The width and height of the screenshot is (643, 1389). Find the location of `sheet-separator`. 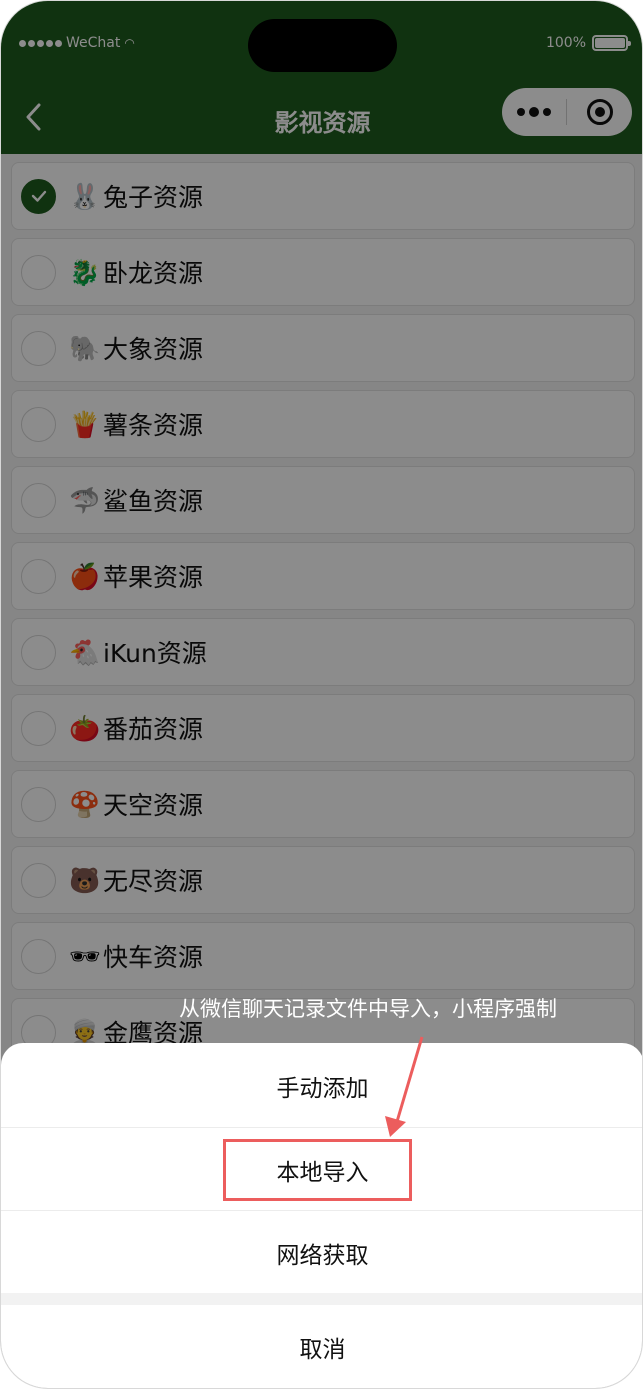

sheet-separator is located at coordinates (321, 1299).